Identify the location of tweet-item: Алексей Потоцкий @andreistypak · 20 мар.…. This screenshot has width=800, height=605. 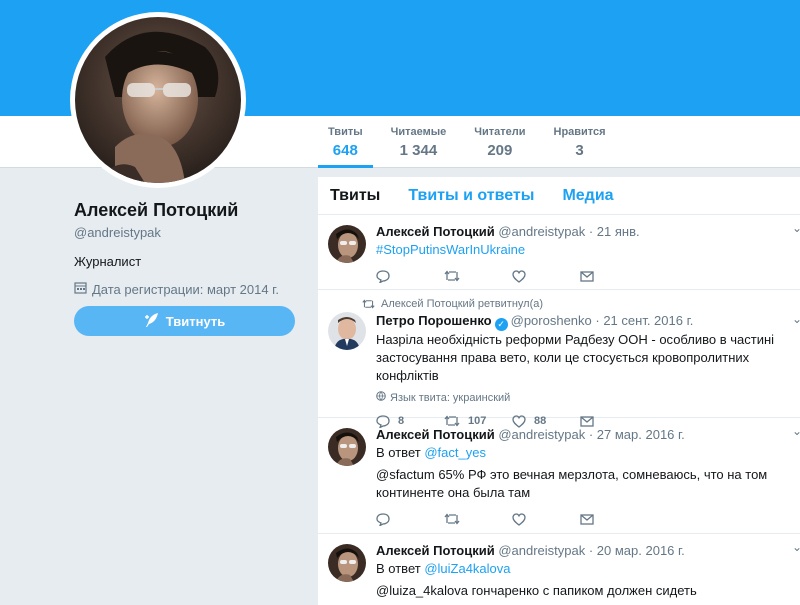
(559, 569).